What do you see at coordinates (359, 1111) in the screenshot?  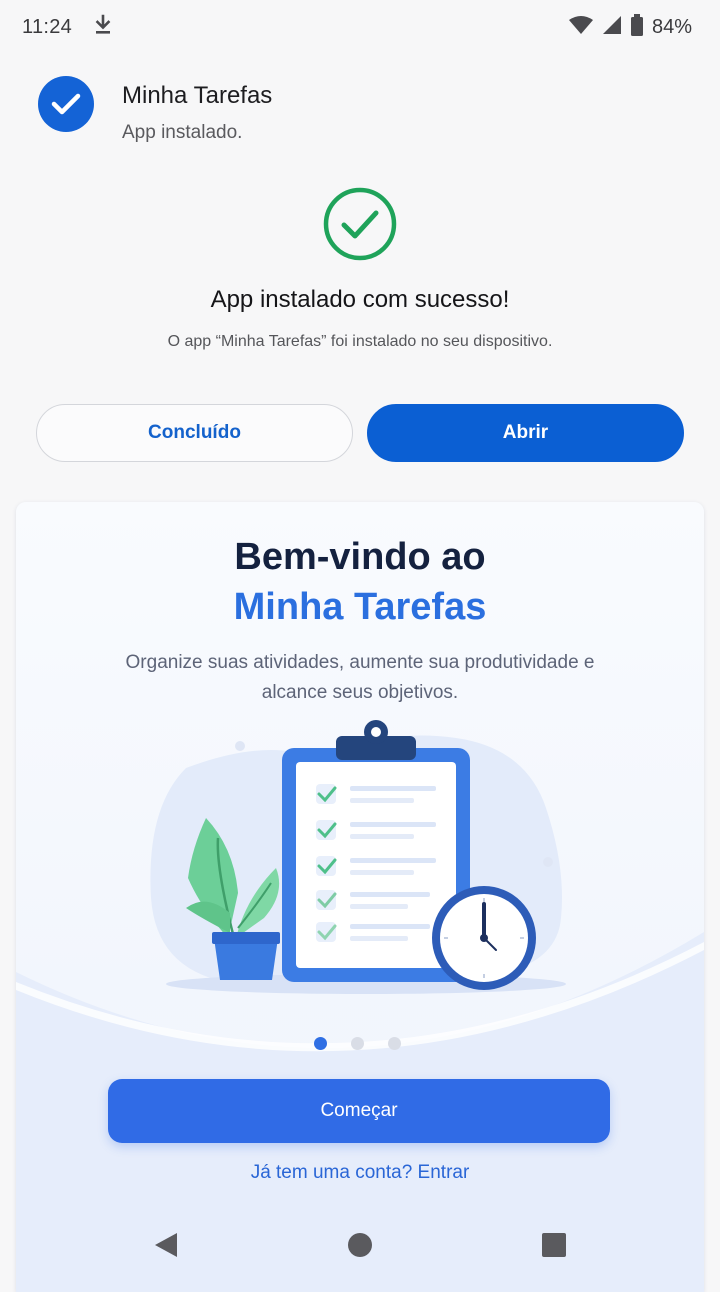 I see `start-button: Começar` at bounding box center [359, 1111].